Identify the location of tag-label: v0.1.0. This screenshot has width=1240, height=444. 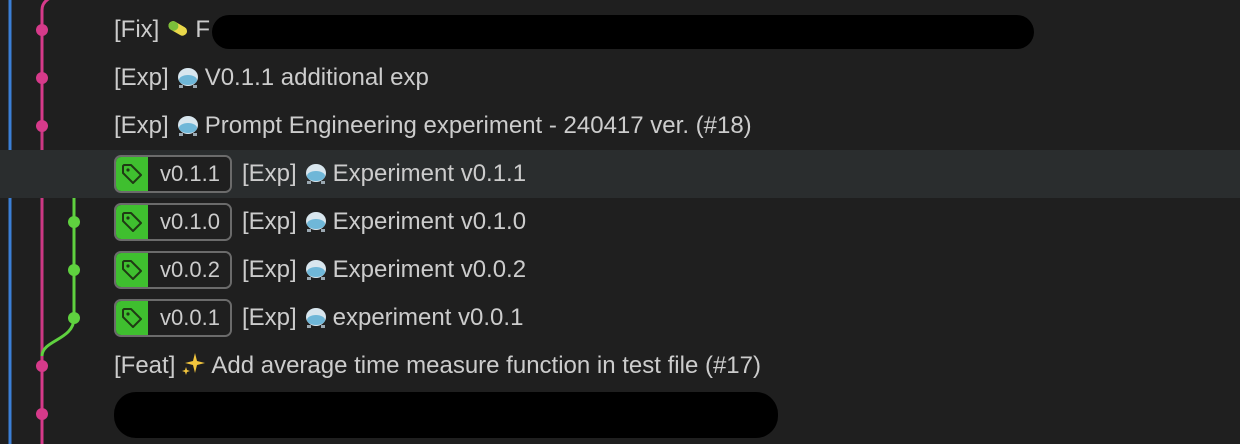
(189, 222).